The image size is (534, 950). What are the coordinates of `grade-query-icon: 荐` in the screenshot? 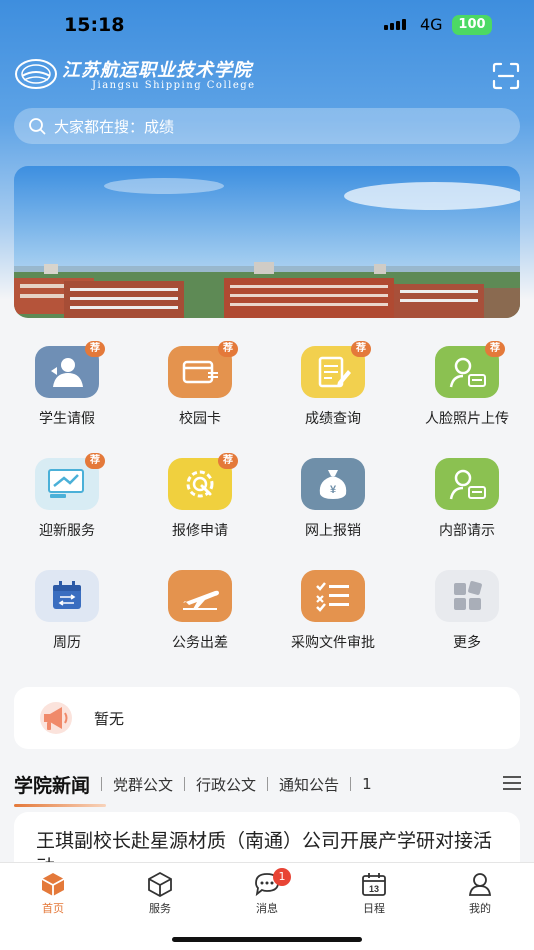 It's located at (336, 369).